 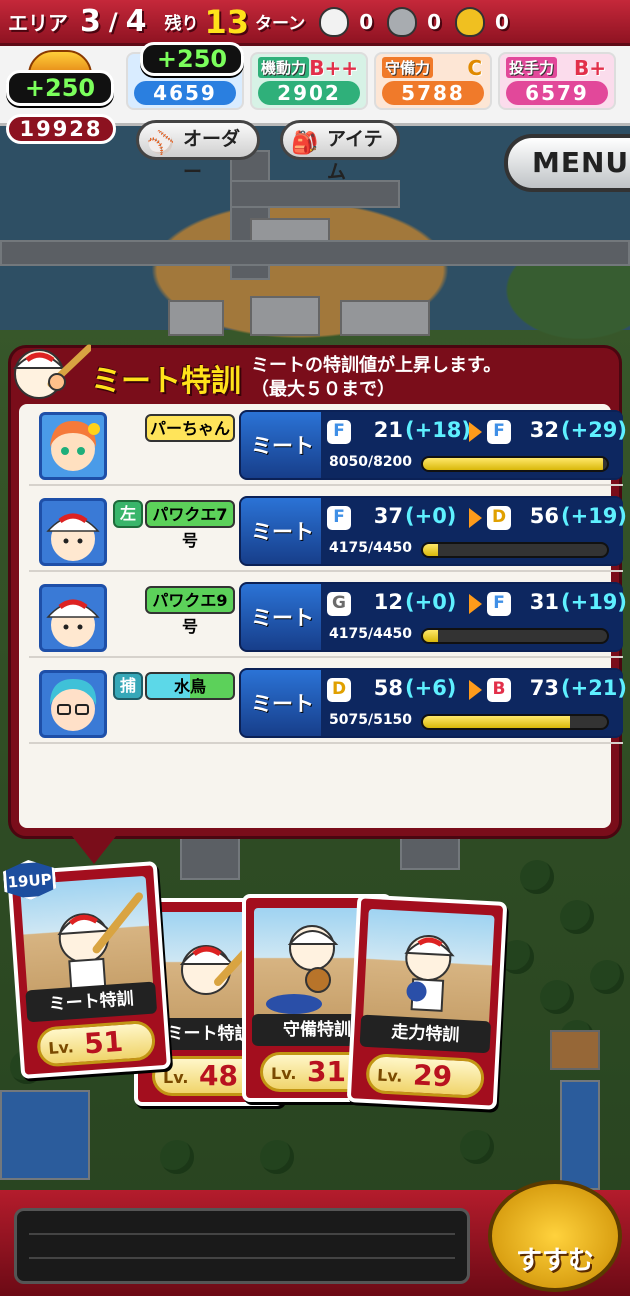 I want to click on defense-stat-grade: C, so click(x=474, y=68).